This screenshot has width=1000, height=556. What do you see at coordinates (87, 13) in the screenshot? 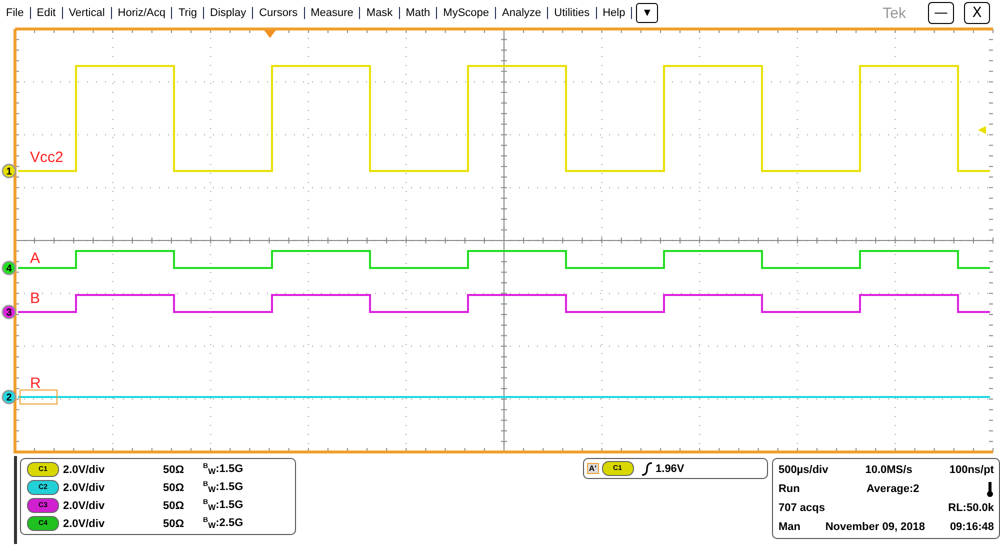
I see `menu-item: Vertical` at bounding box center [87, 13].